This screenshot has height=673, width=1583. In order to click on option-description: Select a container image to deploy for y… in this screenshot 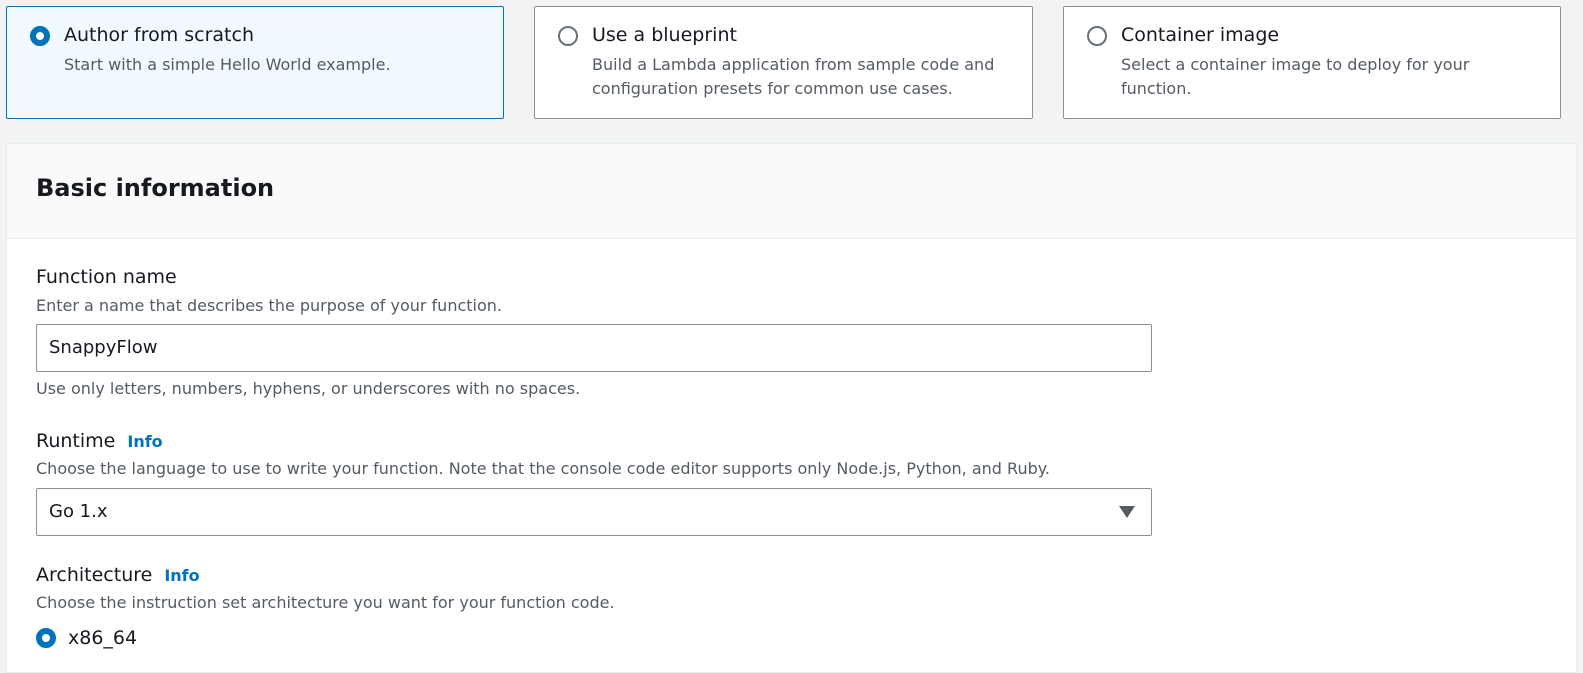, I will do `click(1295, 76)`.